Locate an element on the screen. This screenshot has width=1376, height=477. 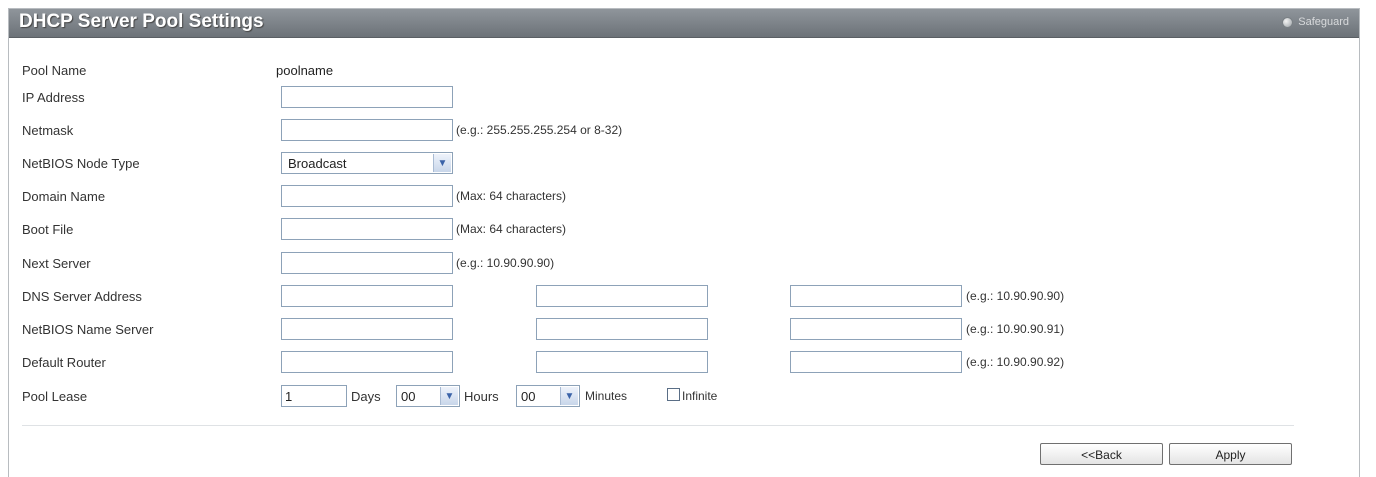
ip-address-row: IP Address is located at coordinates (688, 98).